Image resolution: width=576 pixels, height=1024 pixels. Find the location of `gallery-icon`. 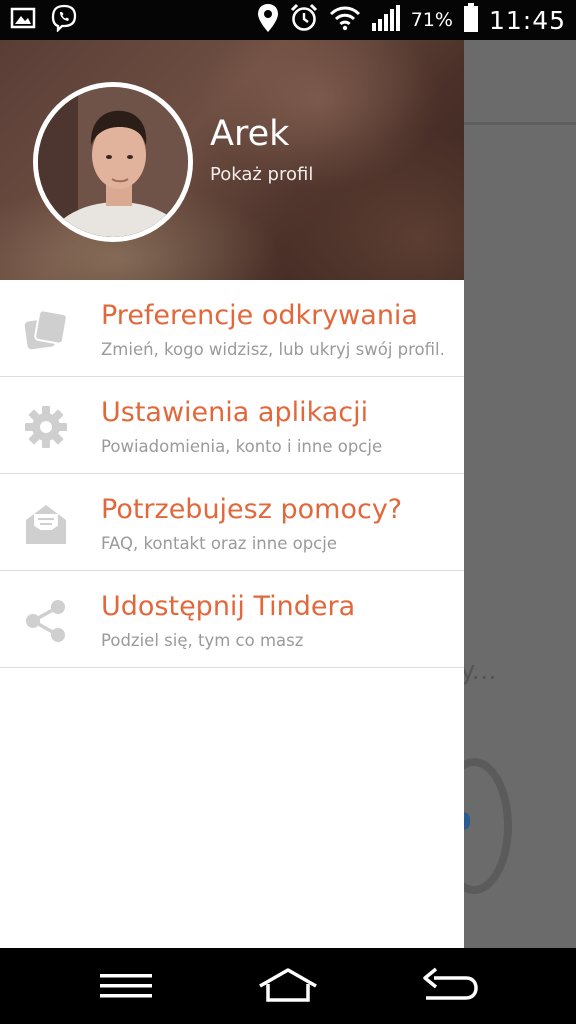

gallery-icon is located at coordinates (23, 20).